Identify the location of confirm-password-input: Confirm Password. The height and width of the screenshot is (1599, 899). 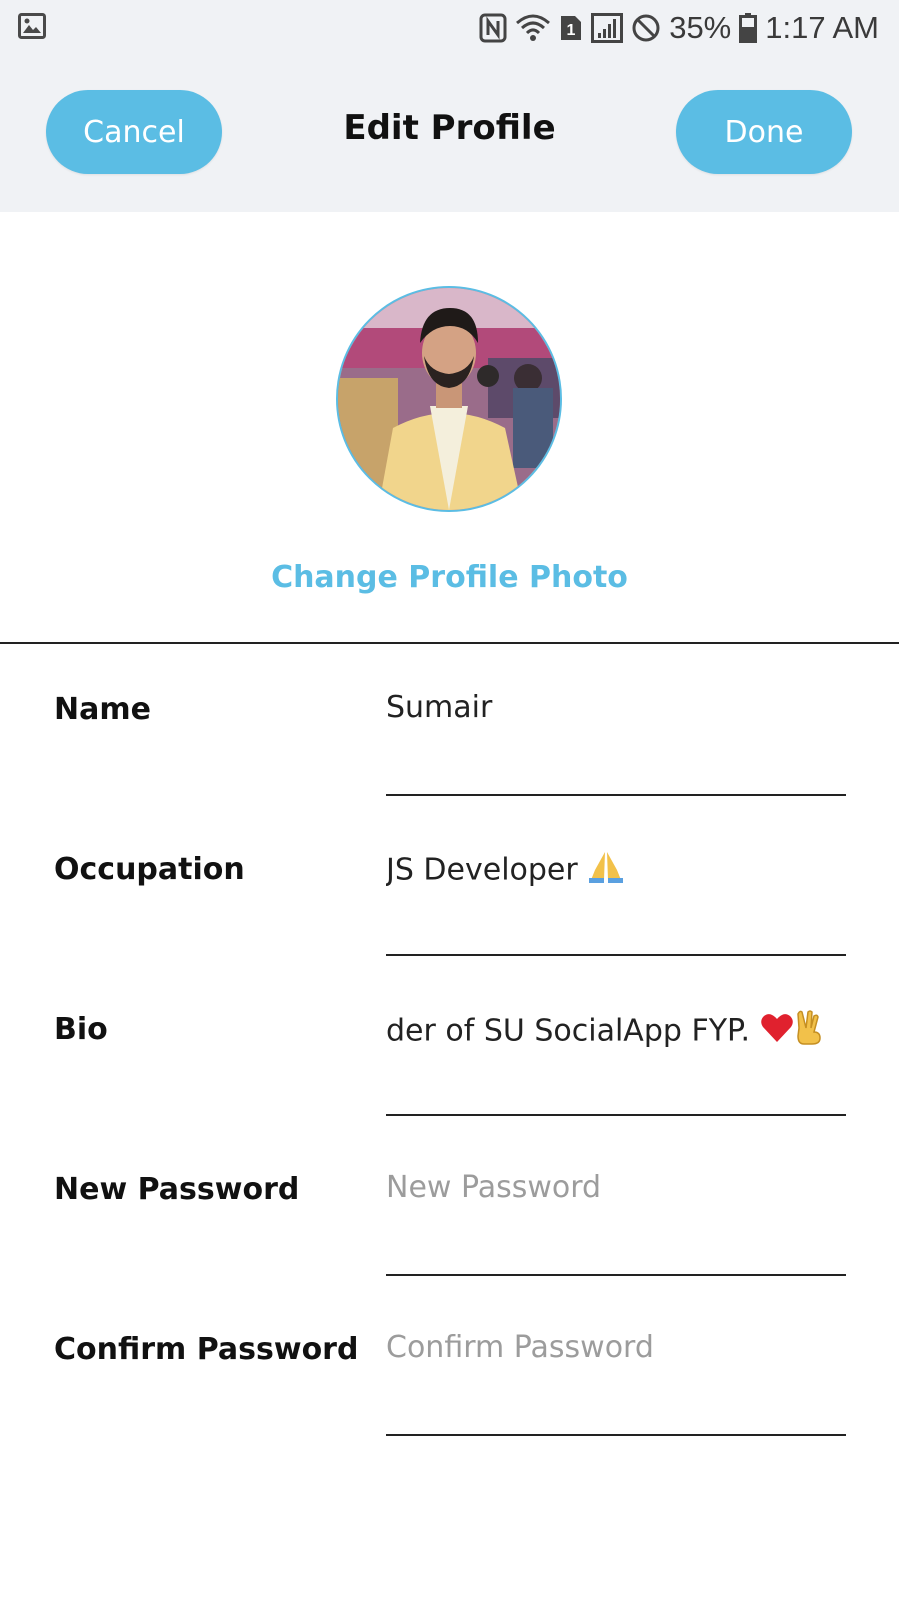
(616, 1347).